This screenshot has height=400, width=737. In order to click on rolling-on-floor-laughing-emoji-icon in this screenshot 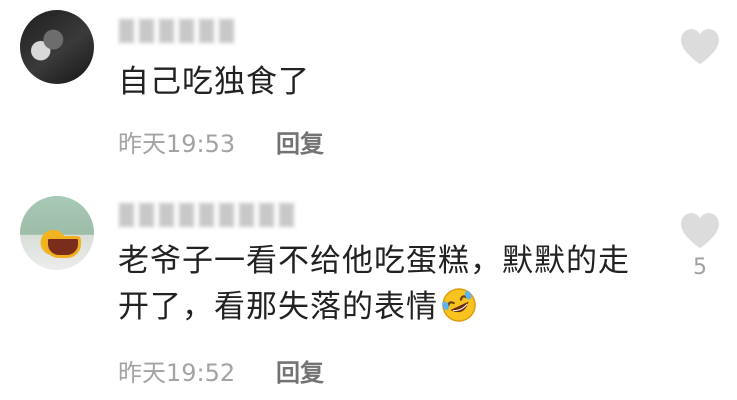, I will do `click(459, 305)`.